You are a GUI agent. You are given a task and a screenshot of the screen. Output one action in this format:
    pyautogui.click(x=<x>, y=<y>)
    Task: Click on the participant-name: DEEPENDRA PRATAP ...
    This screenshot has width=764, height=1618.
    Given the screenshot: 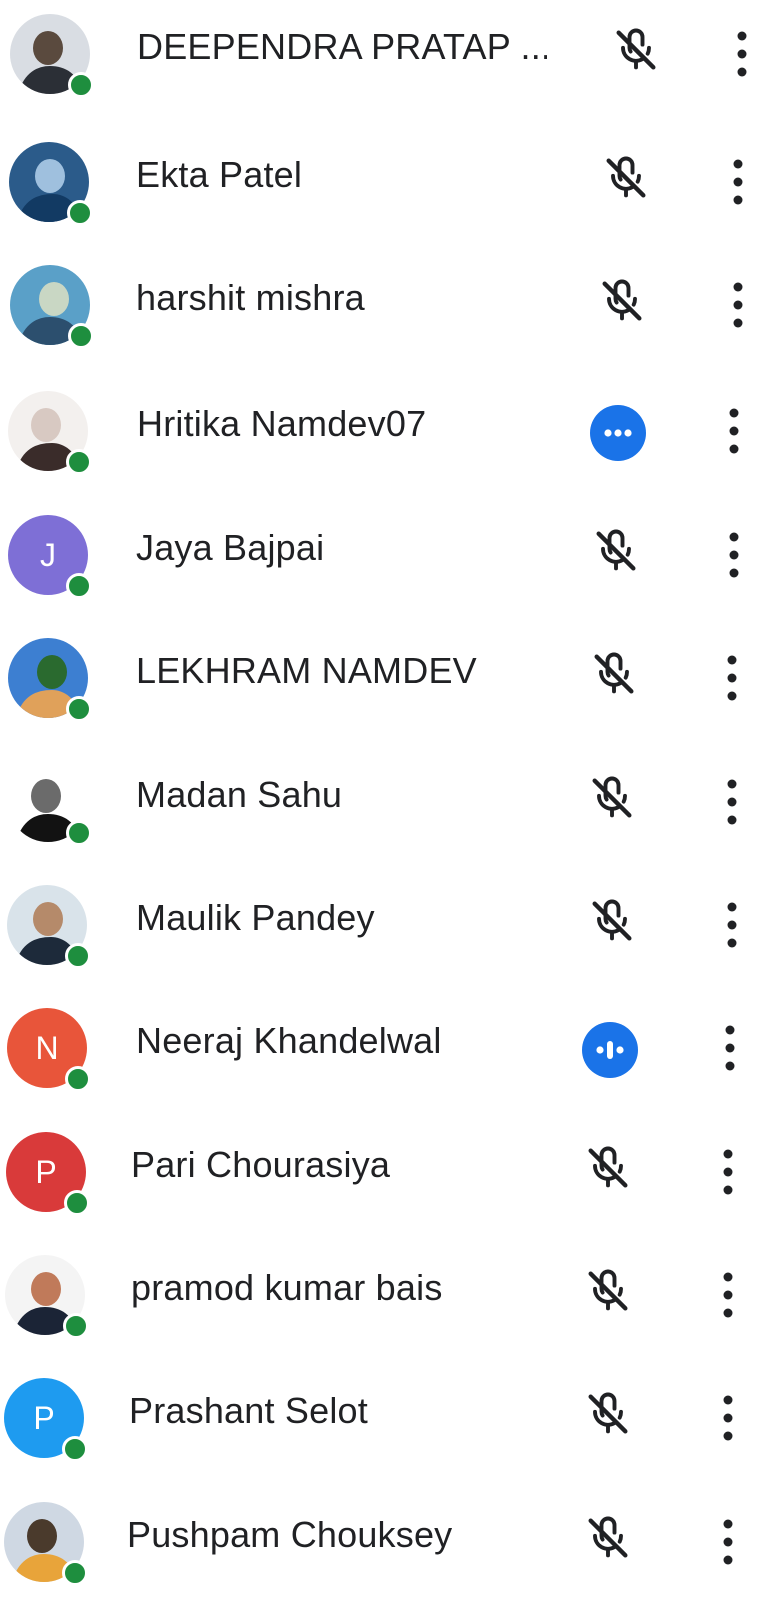 What is the action you would take?
    pyautogui.click(x=342, y=46)
    